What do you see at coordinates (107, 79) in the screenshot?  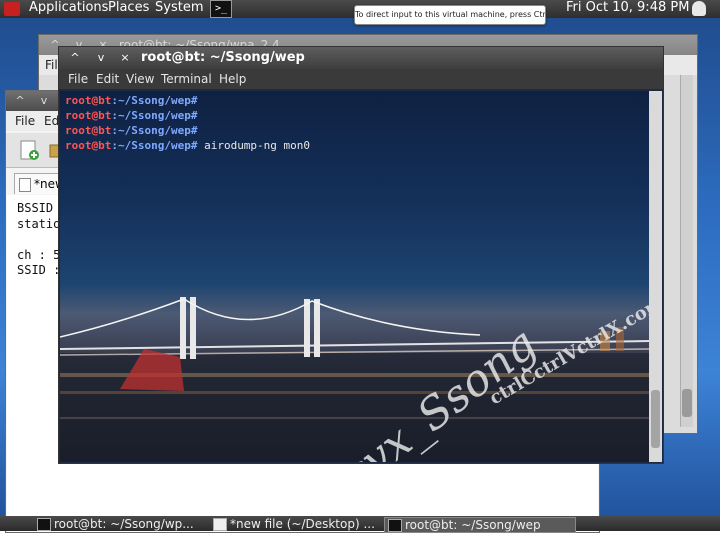 I see `menu-edit: Edit` at bounding box center [107, 79].